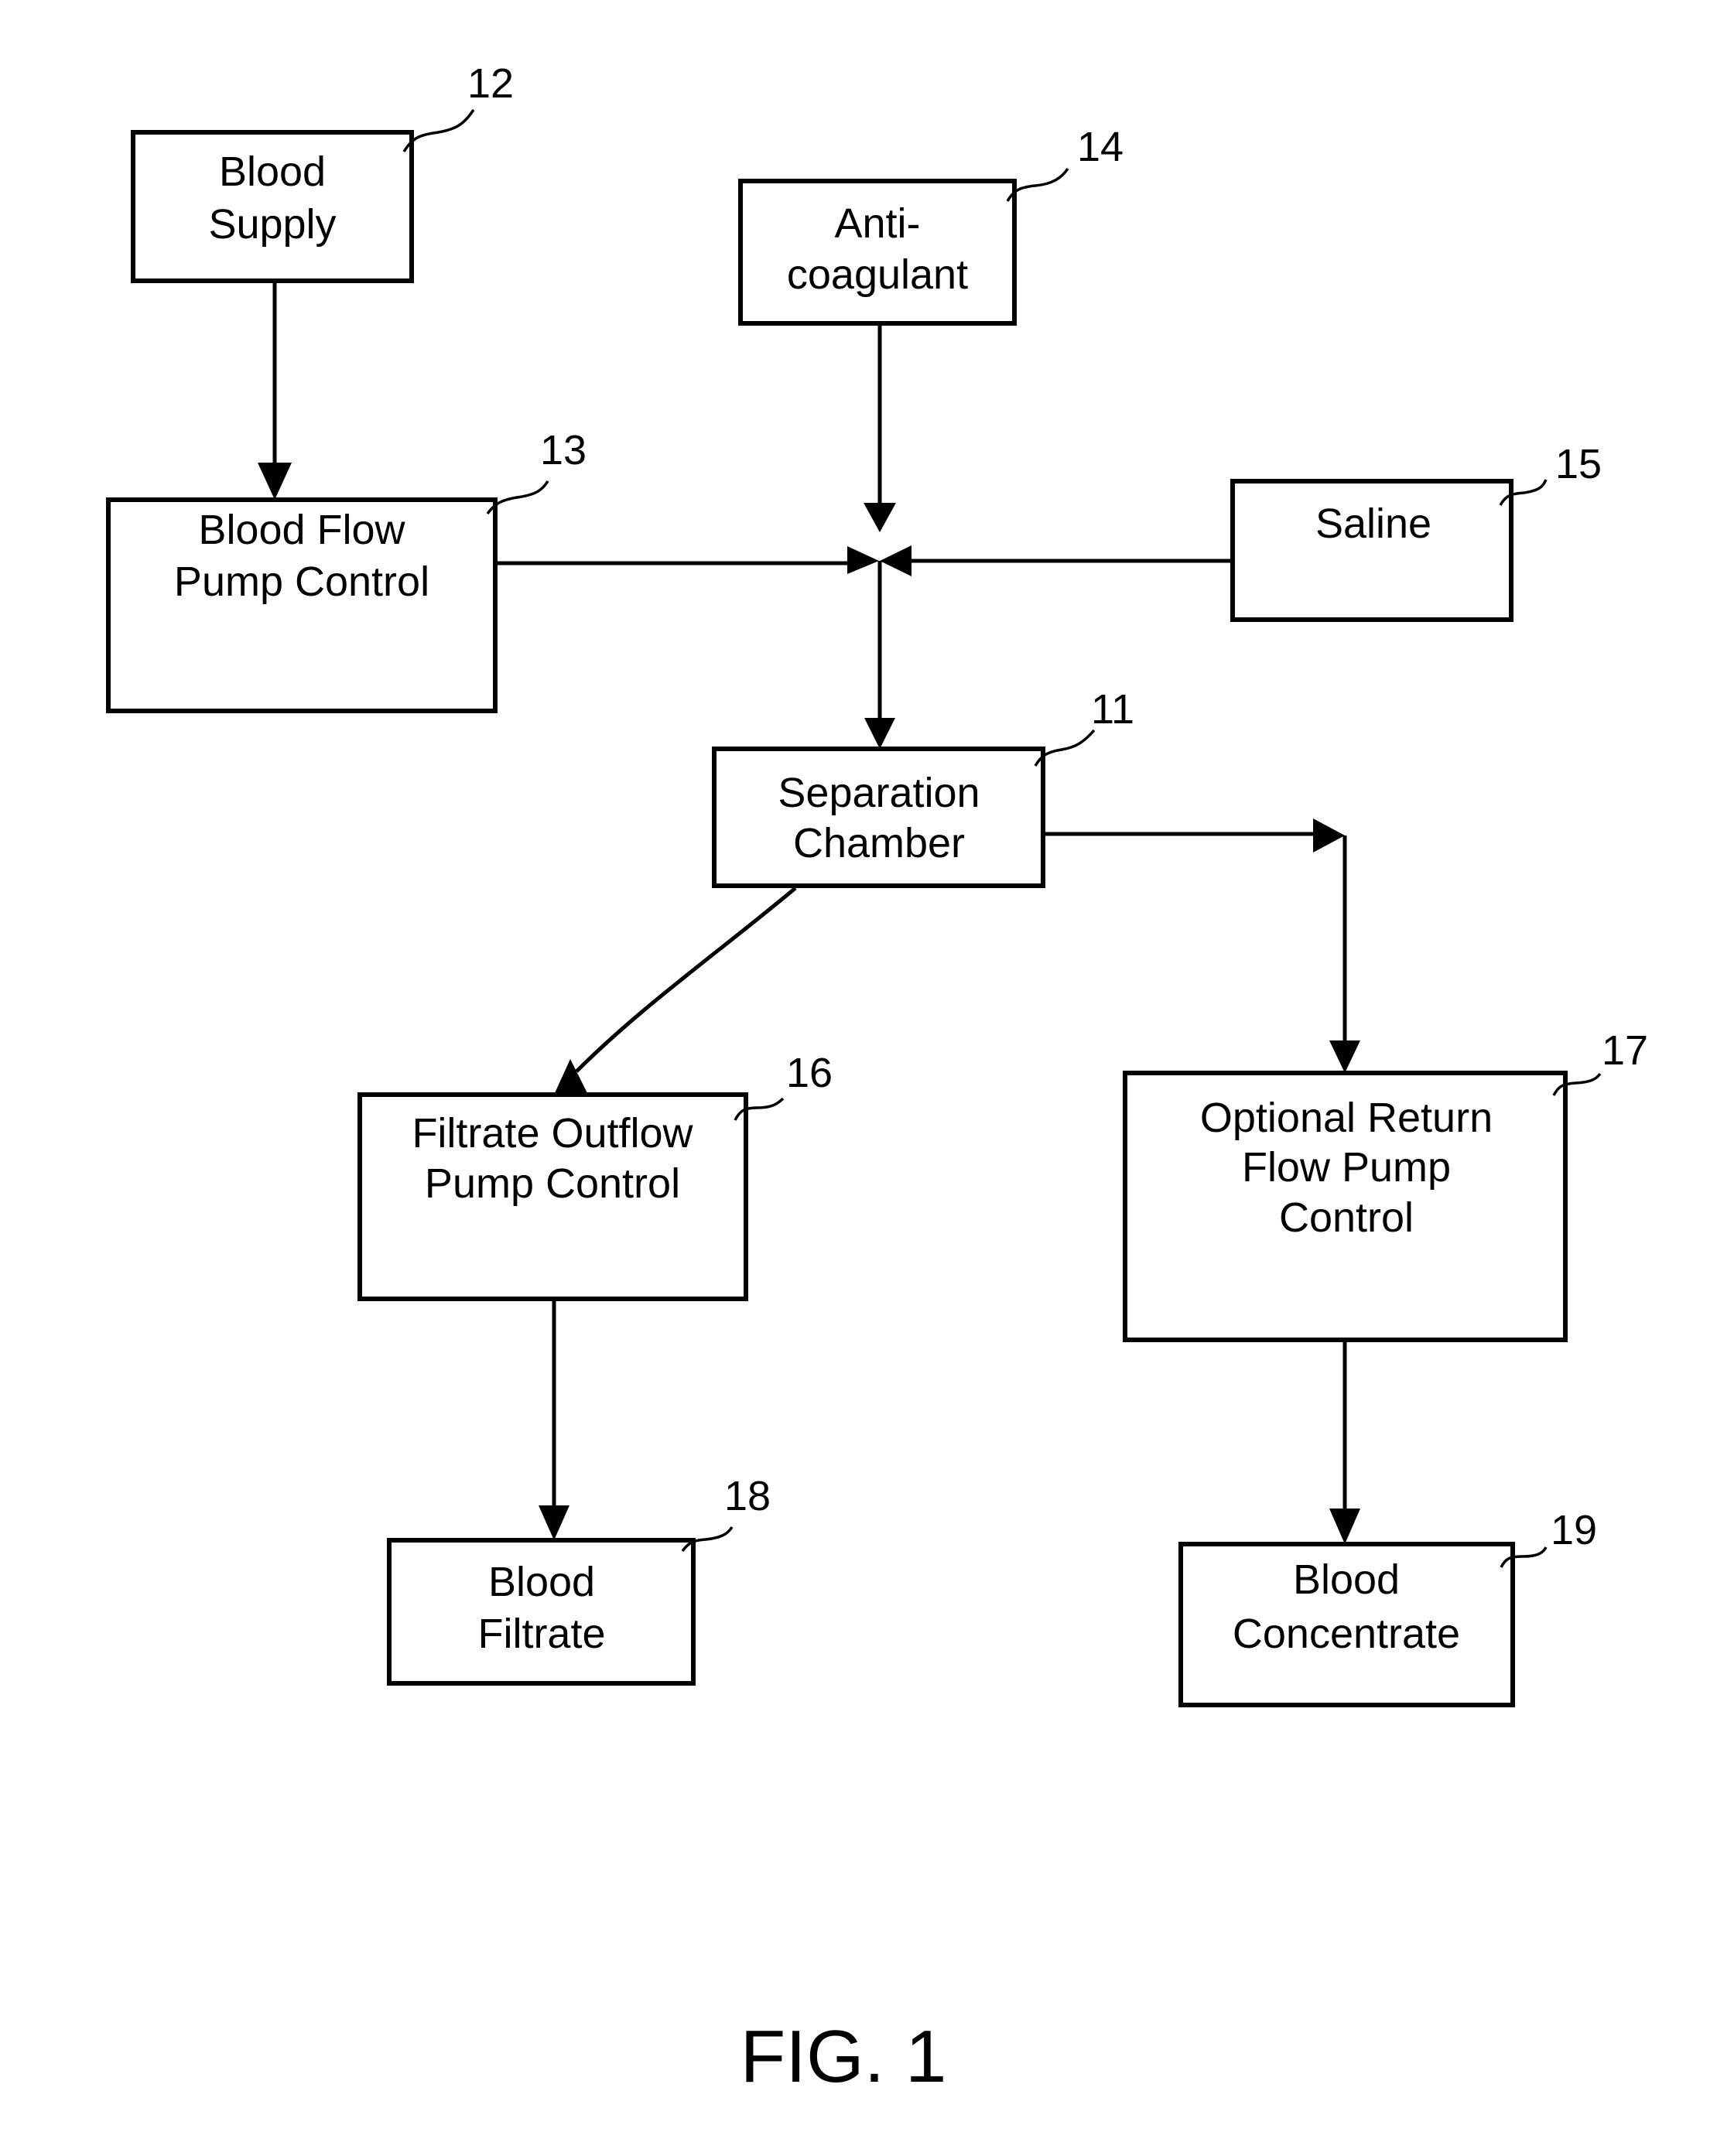 The width and height of the screenshot is (1717, 2156). What do you see at coordinates (1100, 147) in the screenshot?
I see `ref-label-14: 14` at bounding box center [1100, 147].